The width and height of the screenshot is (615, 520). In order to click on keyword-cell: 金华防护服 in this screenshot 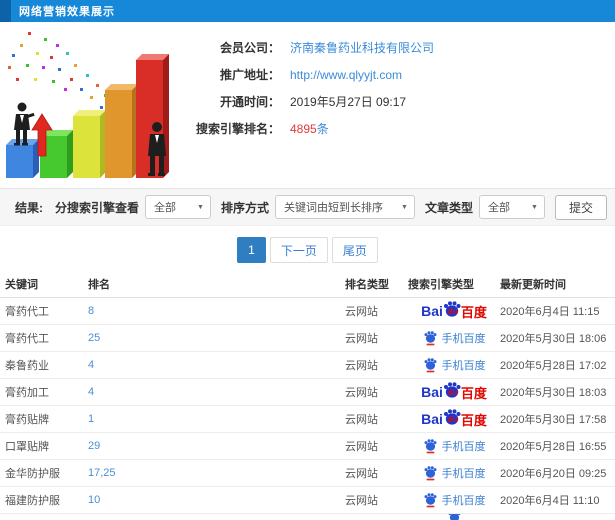, I will do `click(32, 474)`.